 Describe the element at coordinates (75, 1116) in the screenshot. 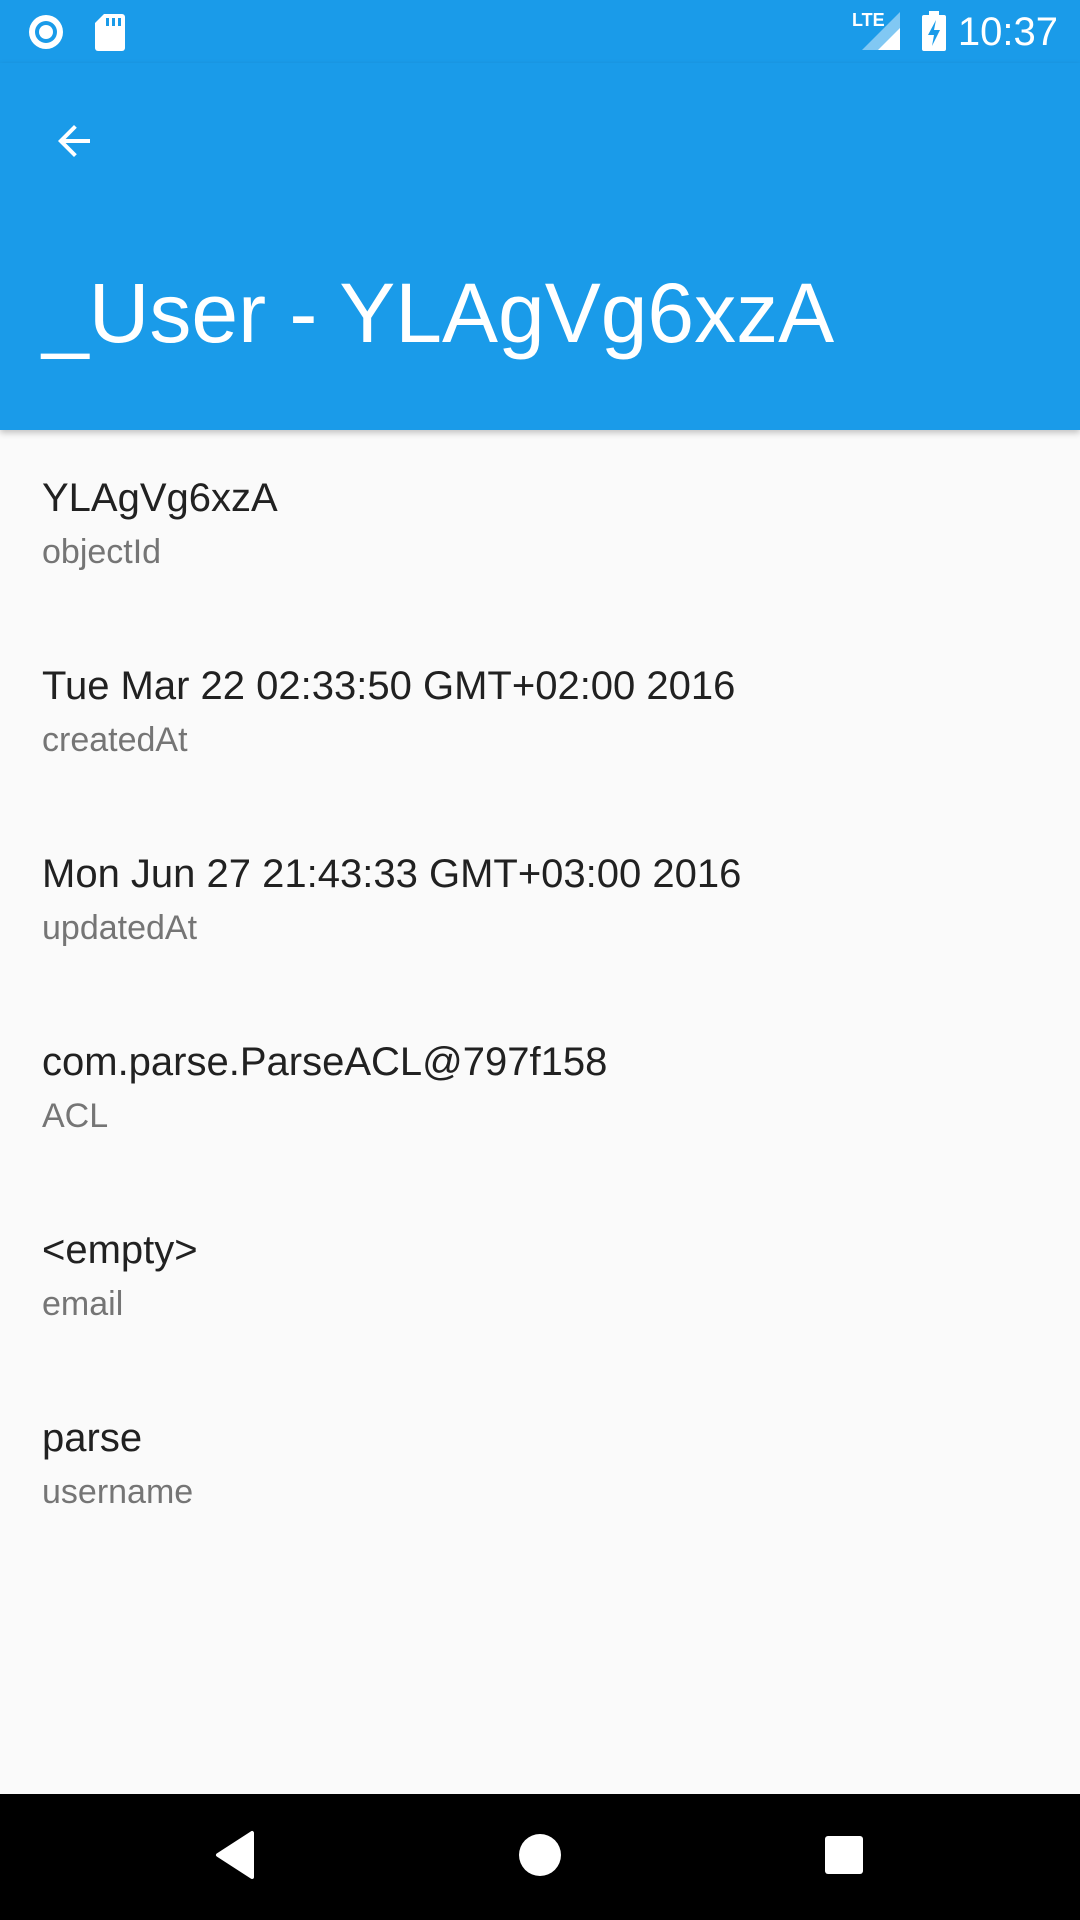

I see `field-key: ACL` at that location.